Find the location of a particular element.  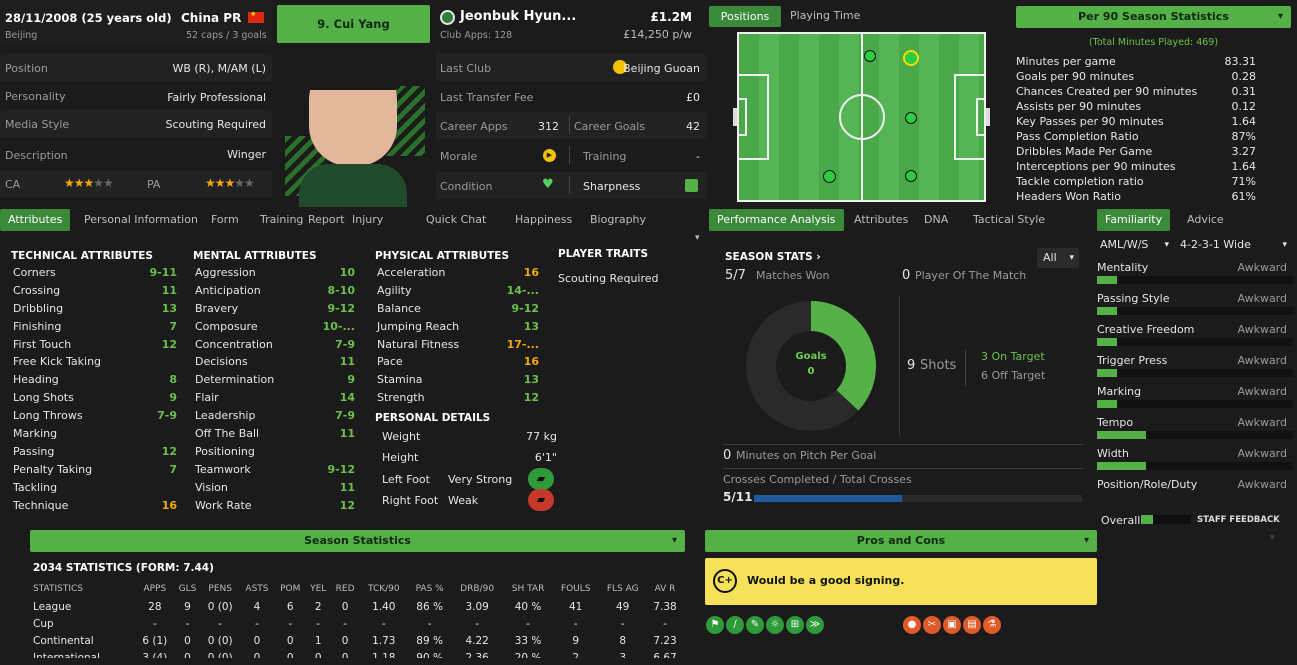

speed-icon: ≫ is located at coordinates (815, 625).